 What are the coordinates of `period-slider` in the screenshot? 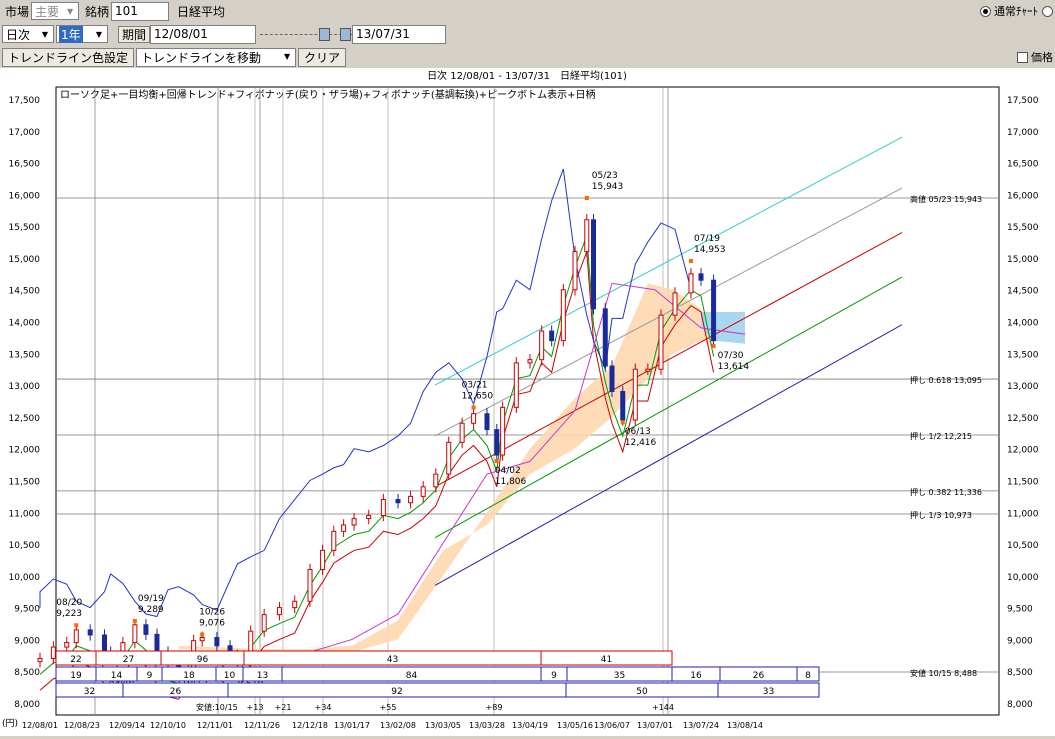 It's located at (306, 34).